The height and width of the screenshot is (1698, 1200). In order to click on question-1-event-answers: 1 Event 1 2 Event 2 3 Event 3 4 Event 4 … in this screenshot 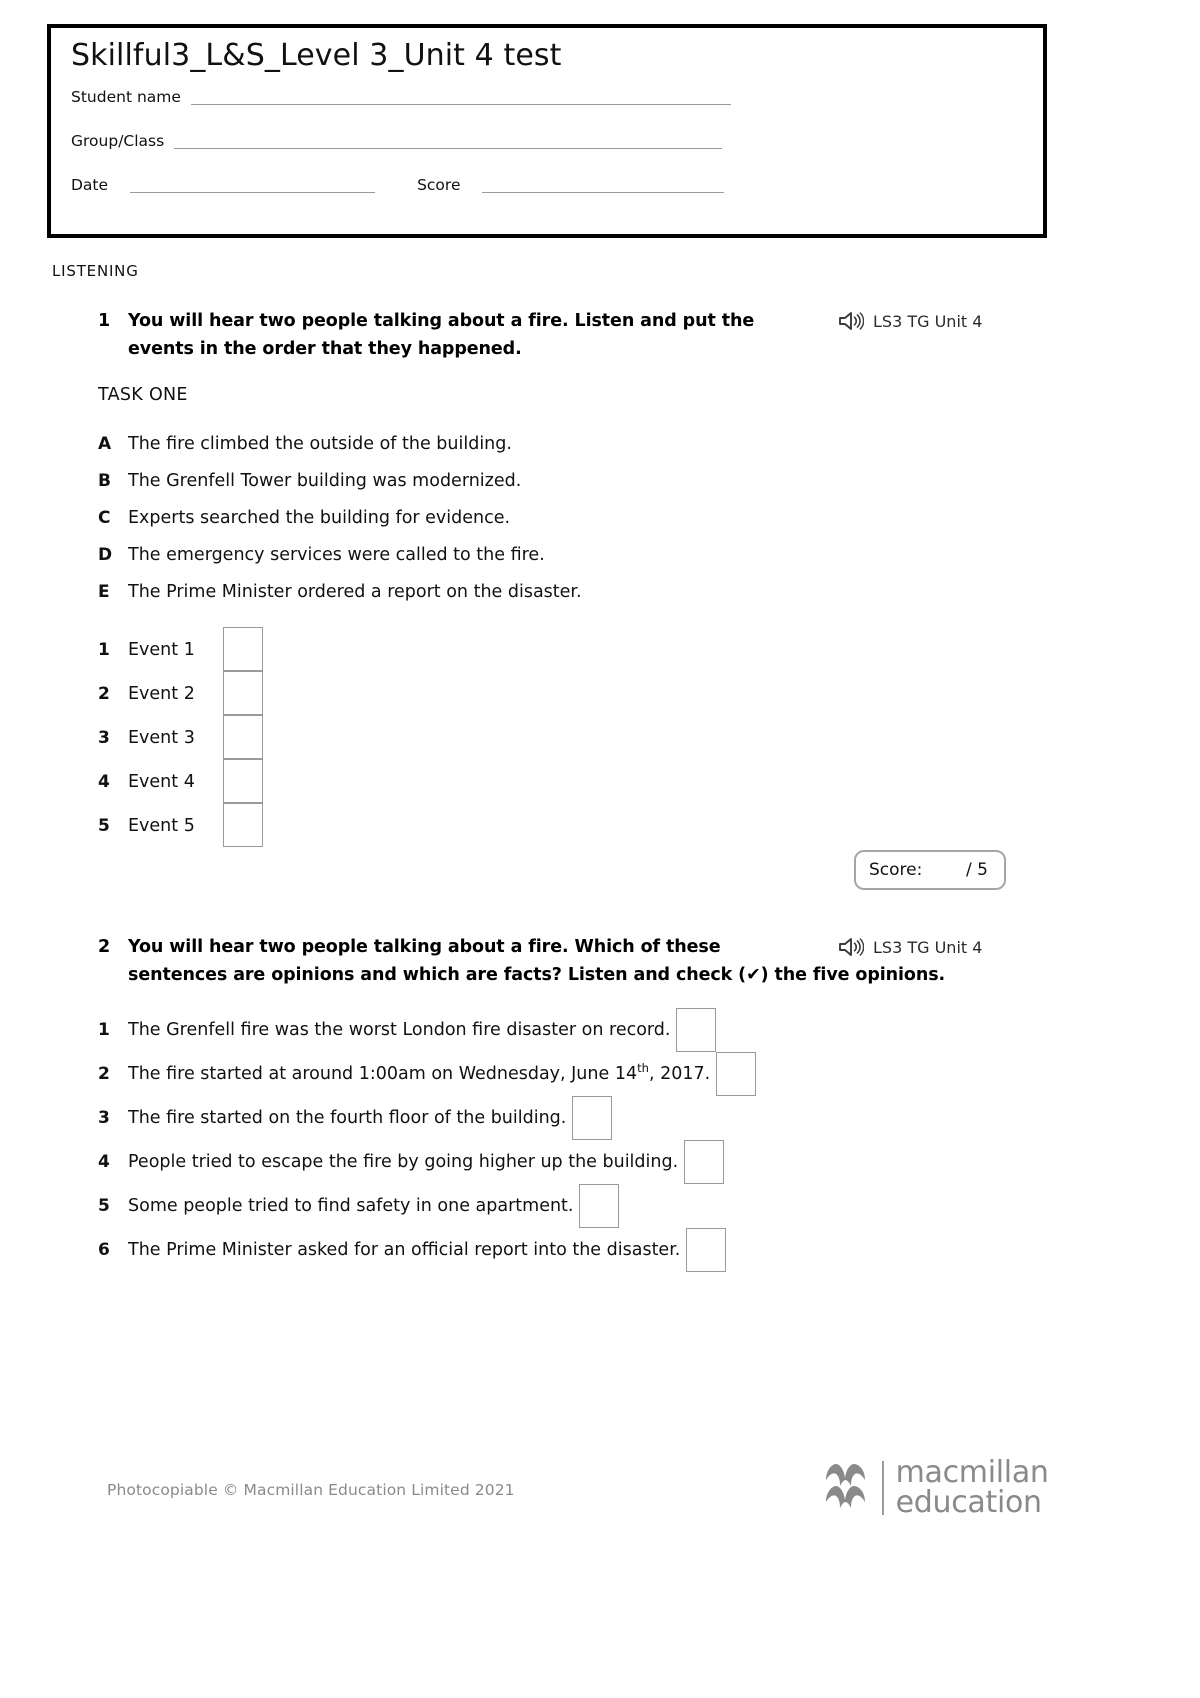, I will do `click(180, 737)`.